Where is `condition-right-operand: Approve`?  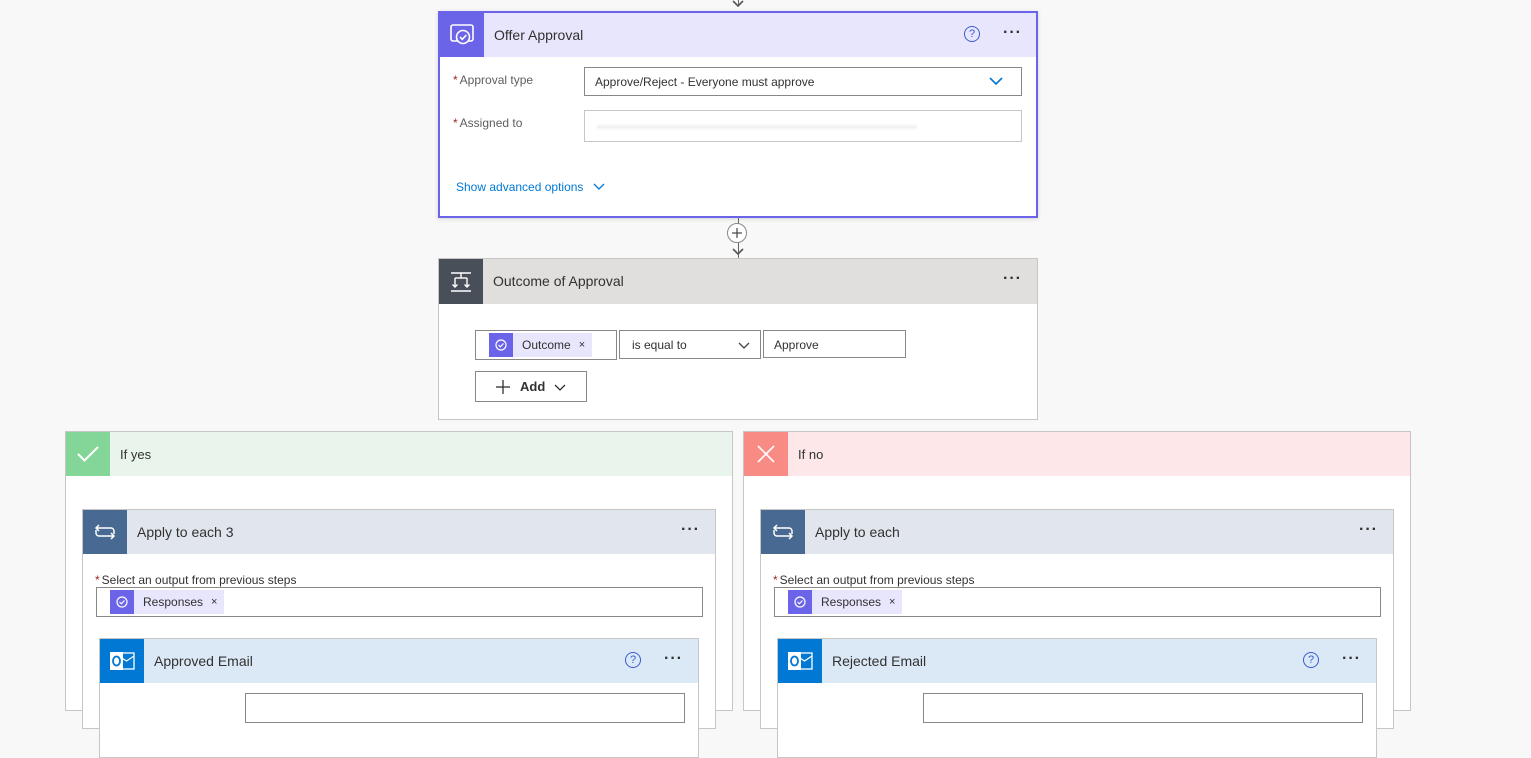
condition-right-operand: Approve is located at coordinates (834, 344).